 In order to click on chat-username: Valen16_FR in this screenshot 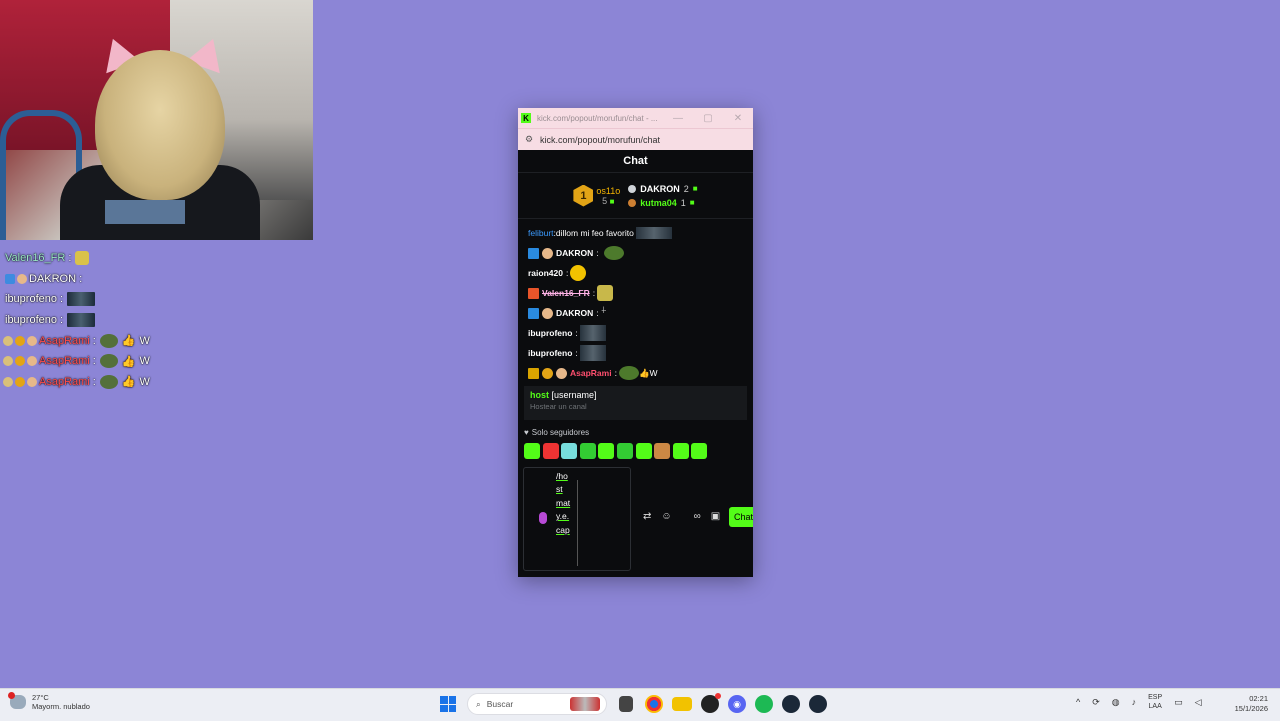, I will do `click(566, 293)`.